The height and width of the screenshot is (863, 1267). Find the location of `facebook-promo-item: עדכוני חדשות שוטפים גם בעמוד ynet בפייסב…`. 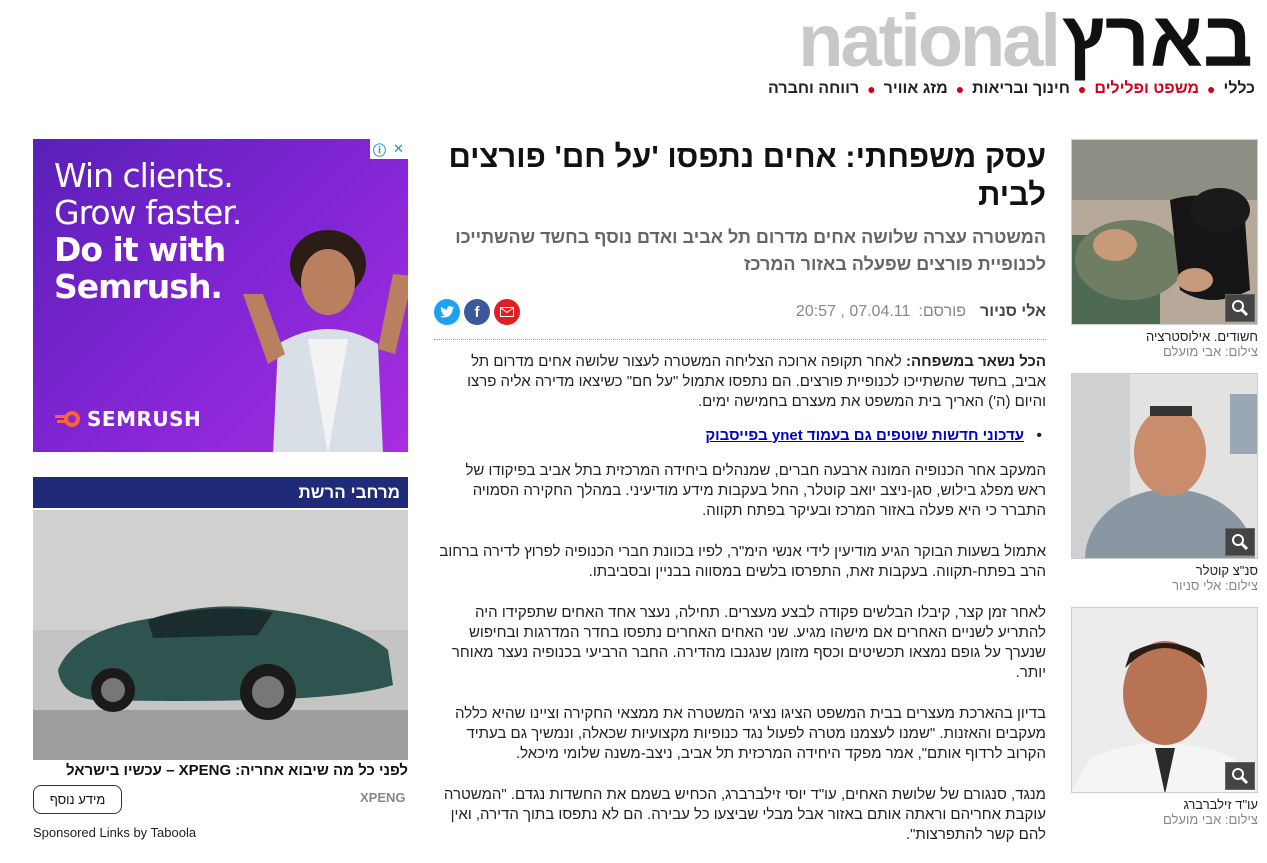

facebook-promo-item: עדכוני חדשות שוטפים גם בעמוד ynet בפייסב… is located at coordinates (740, 436).